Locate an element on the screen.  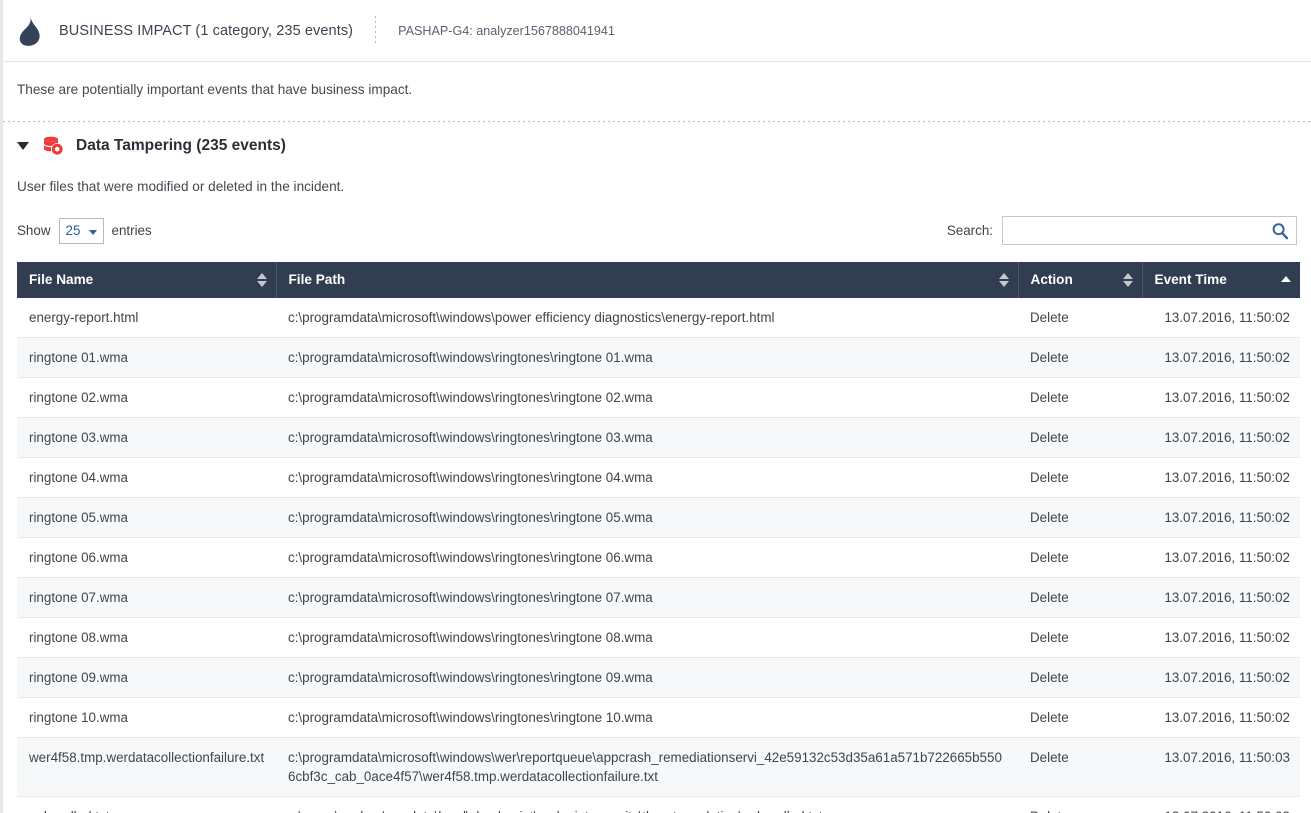
column-header-file-path-label: File Path is located at coordinates (317, 279).